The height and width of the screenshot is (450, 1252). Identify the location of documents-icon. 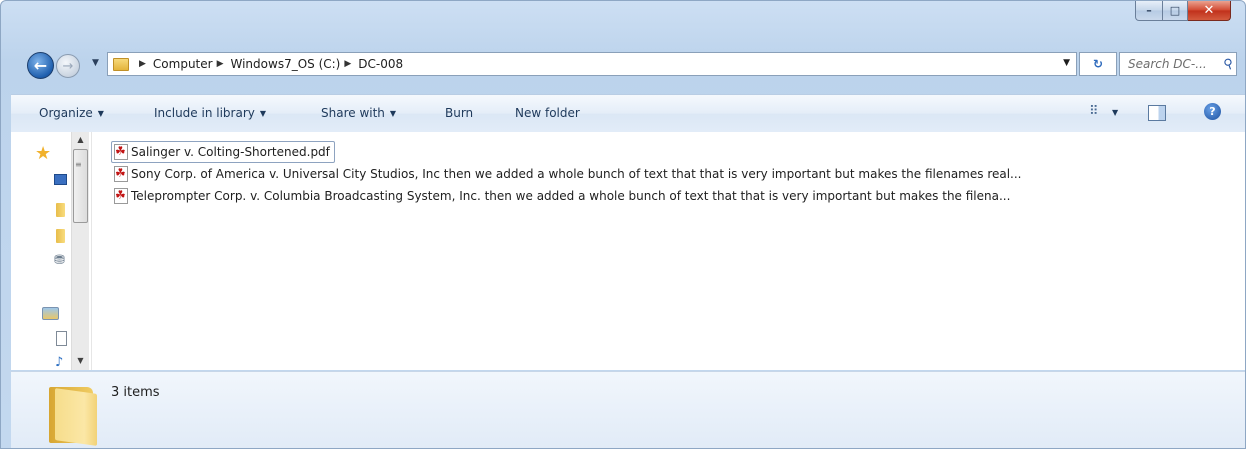
(61, 338).